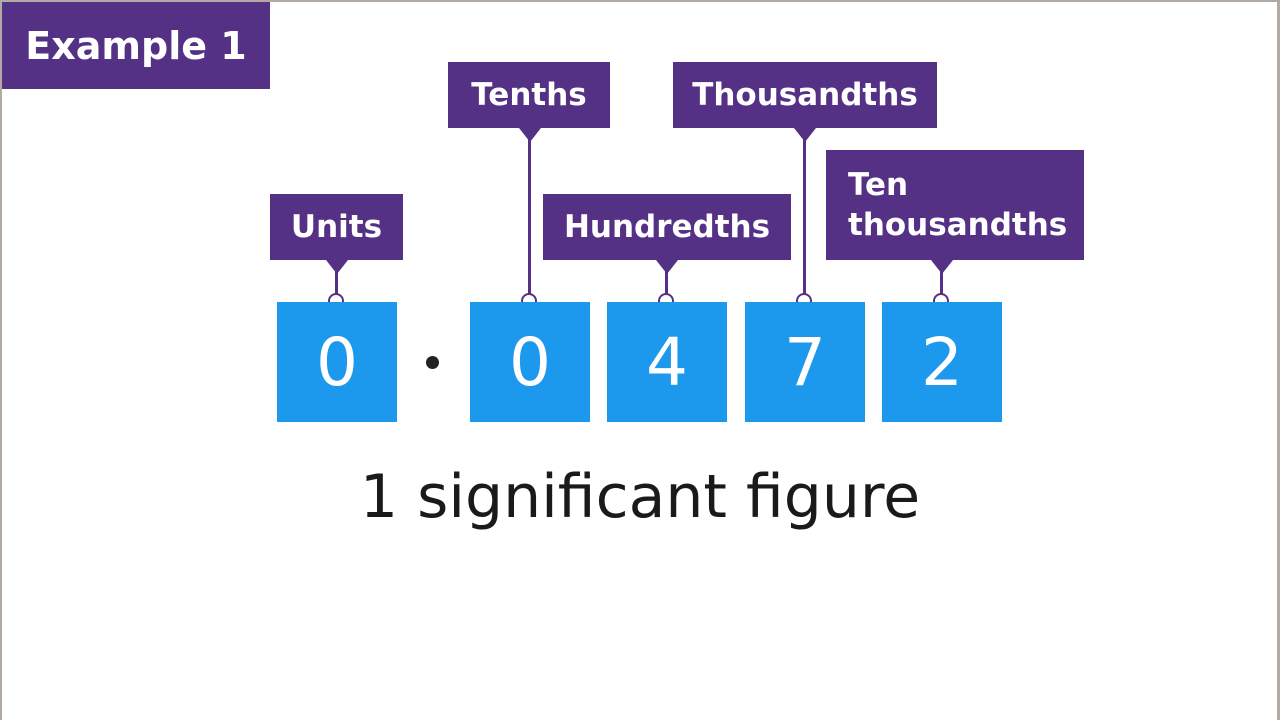  I want to click on digit-box-hundredths: 4, so click(667, 362).